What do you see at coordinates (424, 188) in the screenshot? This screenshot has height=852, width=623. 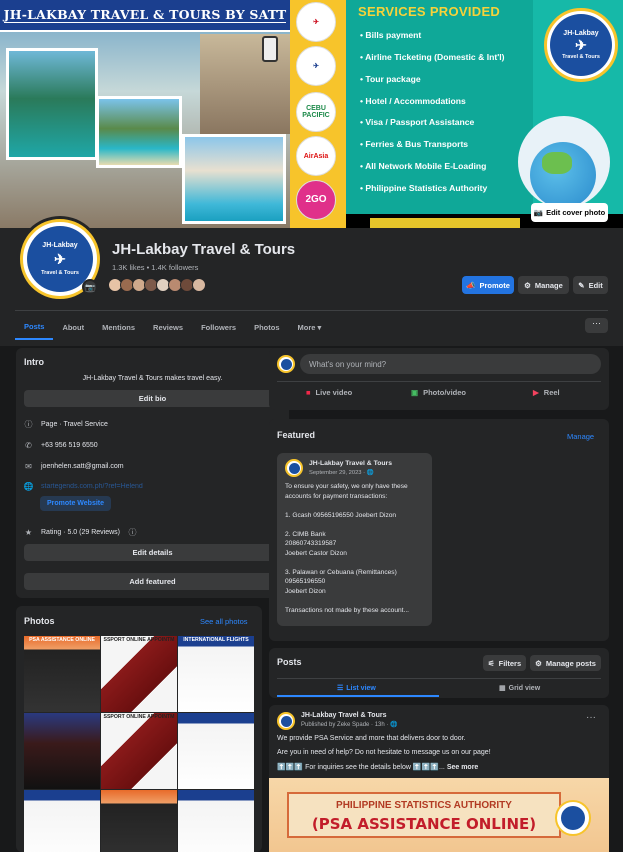 I see `service-item: • Philippine Statistics Authority` at bounding box center [424, 188].